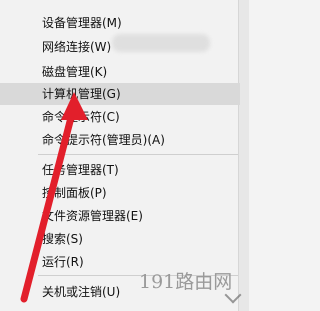  What do you see at coordinates (120, 117) in the screenshot?
I see `menu-item-command-prompt: 命令提示符(C)` at bounding box center [120, 117].